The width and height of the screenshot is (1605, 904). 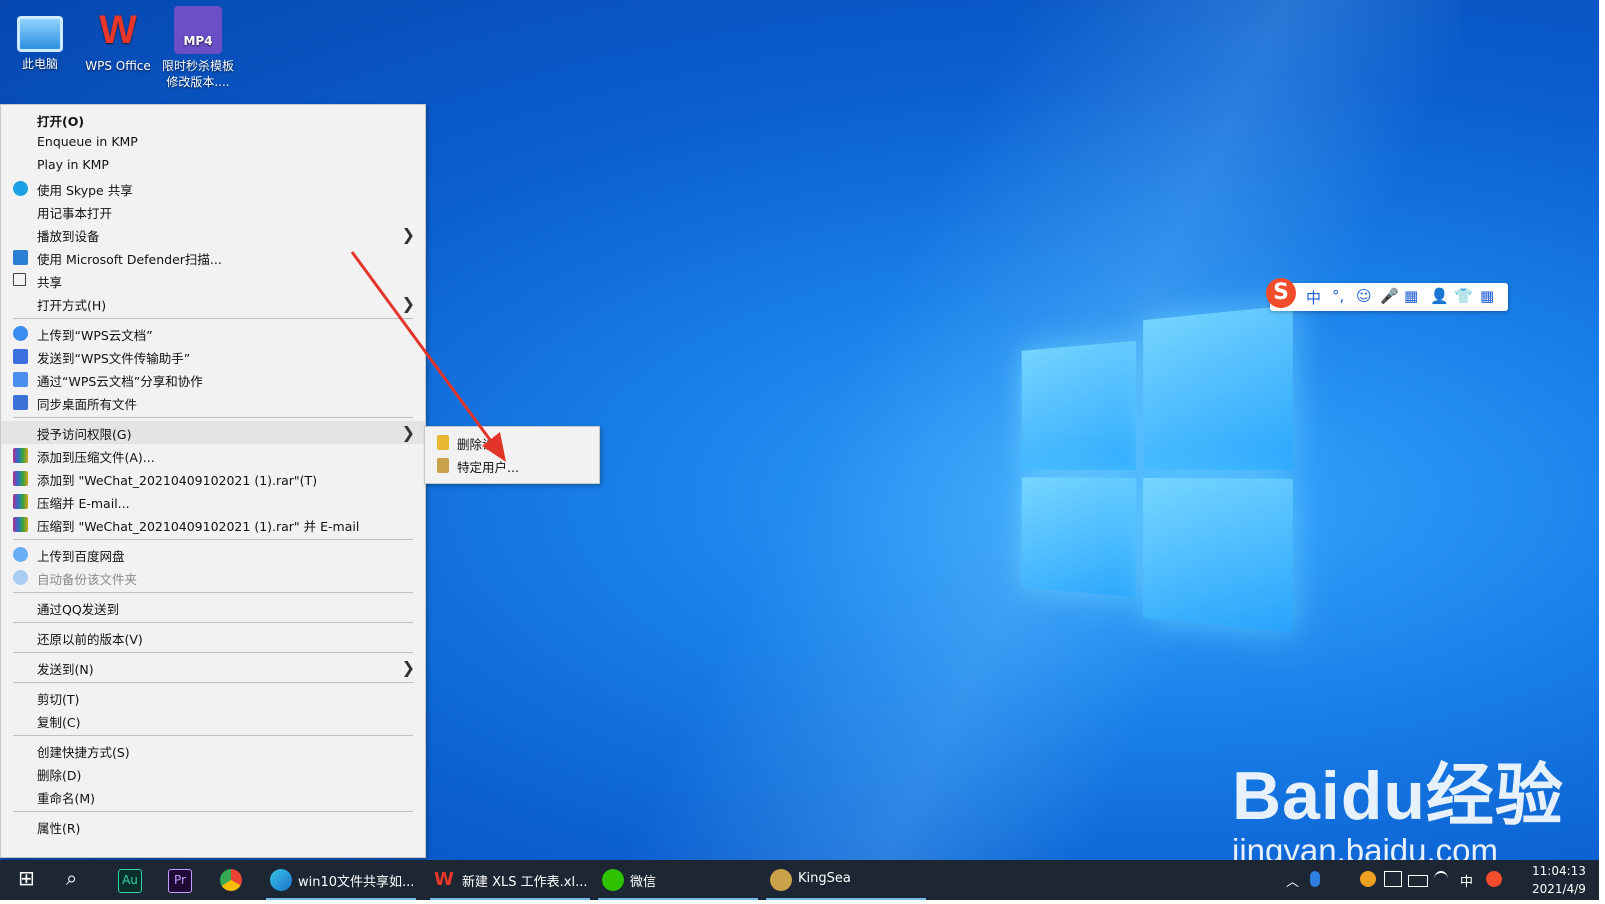 I want to click on taskbar-app-premiere: Pr, so click(x=179, y=880).